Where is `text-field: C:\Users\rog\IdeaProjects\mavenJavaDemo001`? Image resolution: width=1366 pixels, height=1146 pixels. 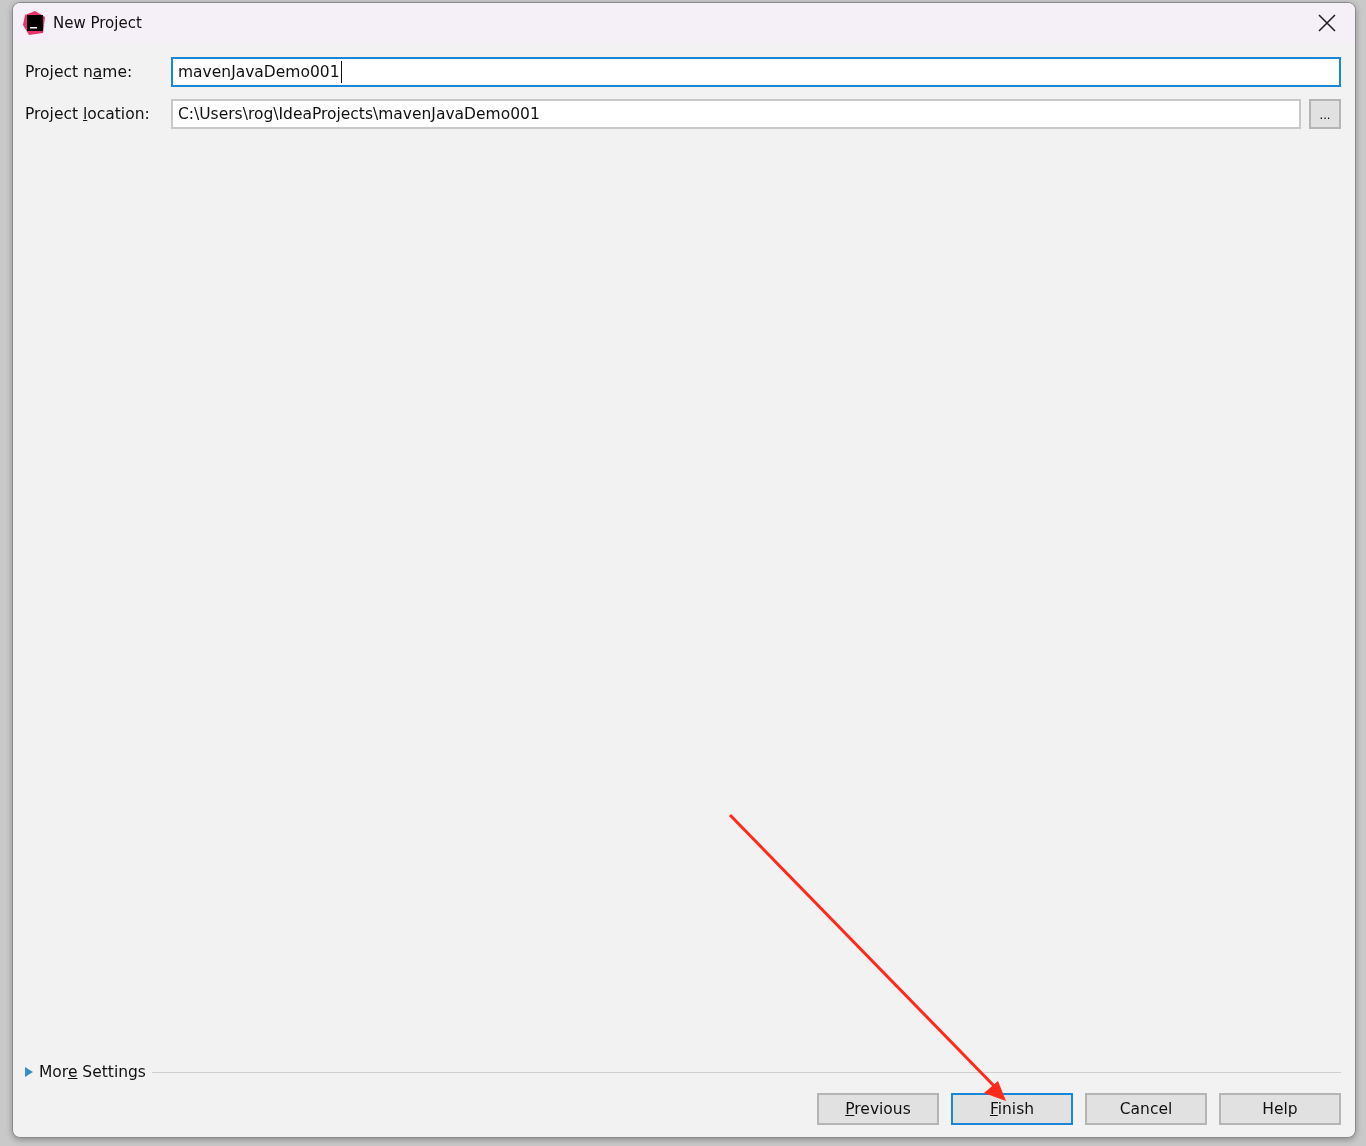
text-field: C:\Users\rog\IdeaProjects\mavenJavaDemo001 is located at coordinates (736, 114).